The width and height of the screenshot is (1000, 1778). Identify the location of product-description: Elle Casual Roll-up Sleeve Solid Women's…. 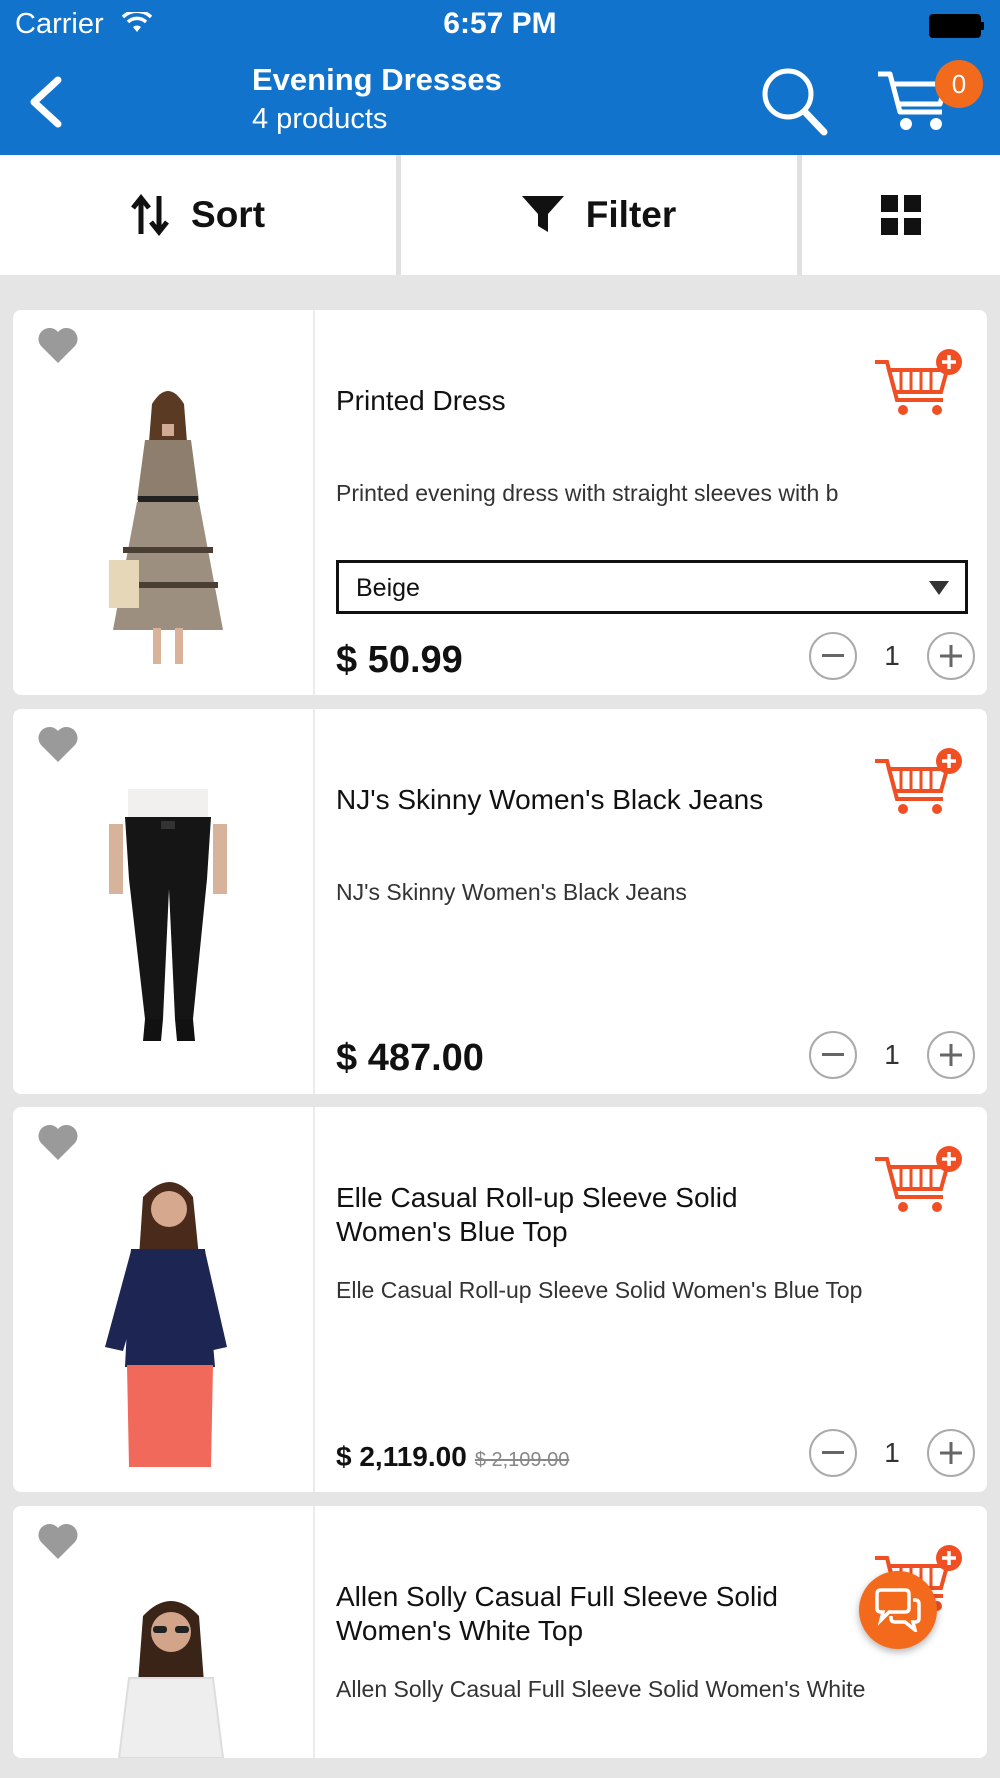
(599, 1290).